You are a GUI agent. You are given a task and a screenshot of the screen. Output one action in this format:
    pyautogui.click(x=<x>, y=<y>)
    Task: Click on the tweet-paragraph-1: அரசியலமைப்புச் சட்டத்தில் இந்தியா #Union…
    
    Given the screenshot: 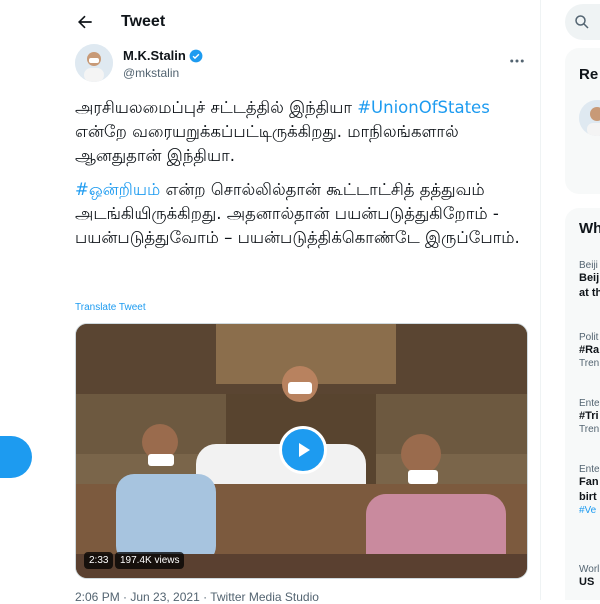 What is the action you would take?
    pyautogui.click(x=302, y=132)
    